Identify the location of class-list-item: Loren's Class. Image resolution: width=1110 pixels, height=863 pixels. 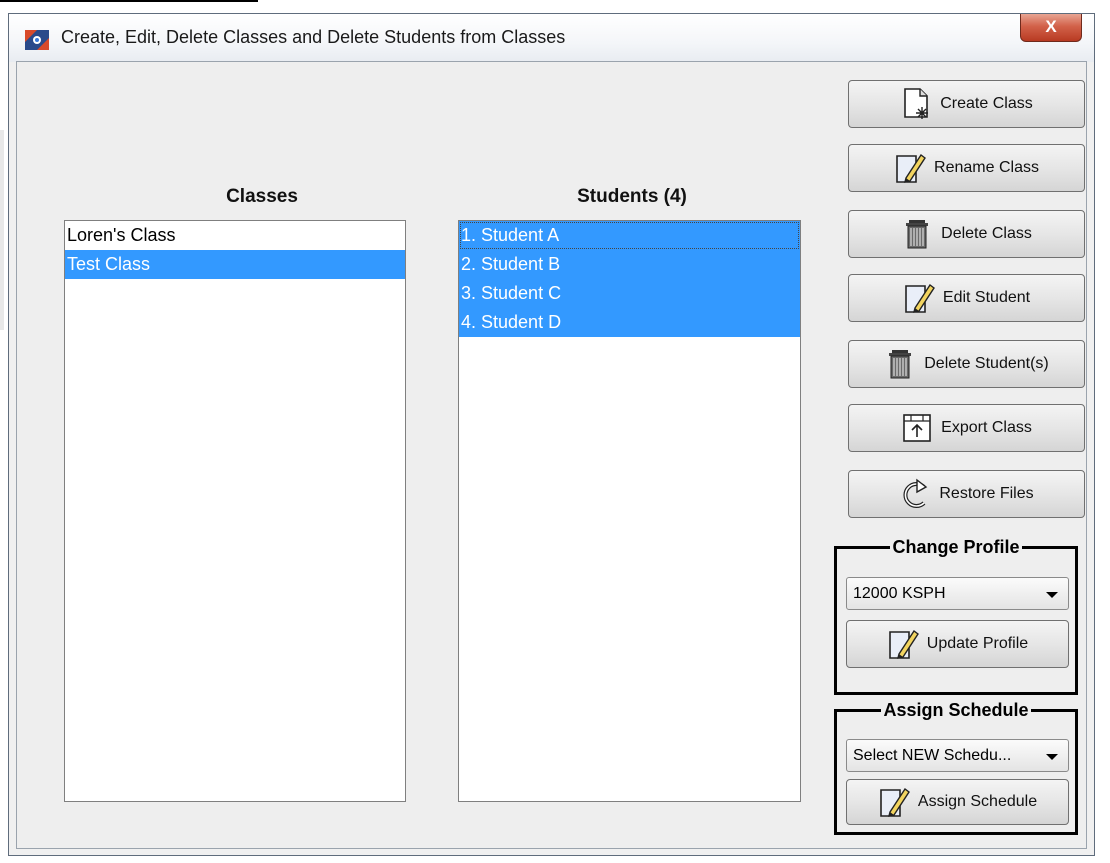
(235, 235).